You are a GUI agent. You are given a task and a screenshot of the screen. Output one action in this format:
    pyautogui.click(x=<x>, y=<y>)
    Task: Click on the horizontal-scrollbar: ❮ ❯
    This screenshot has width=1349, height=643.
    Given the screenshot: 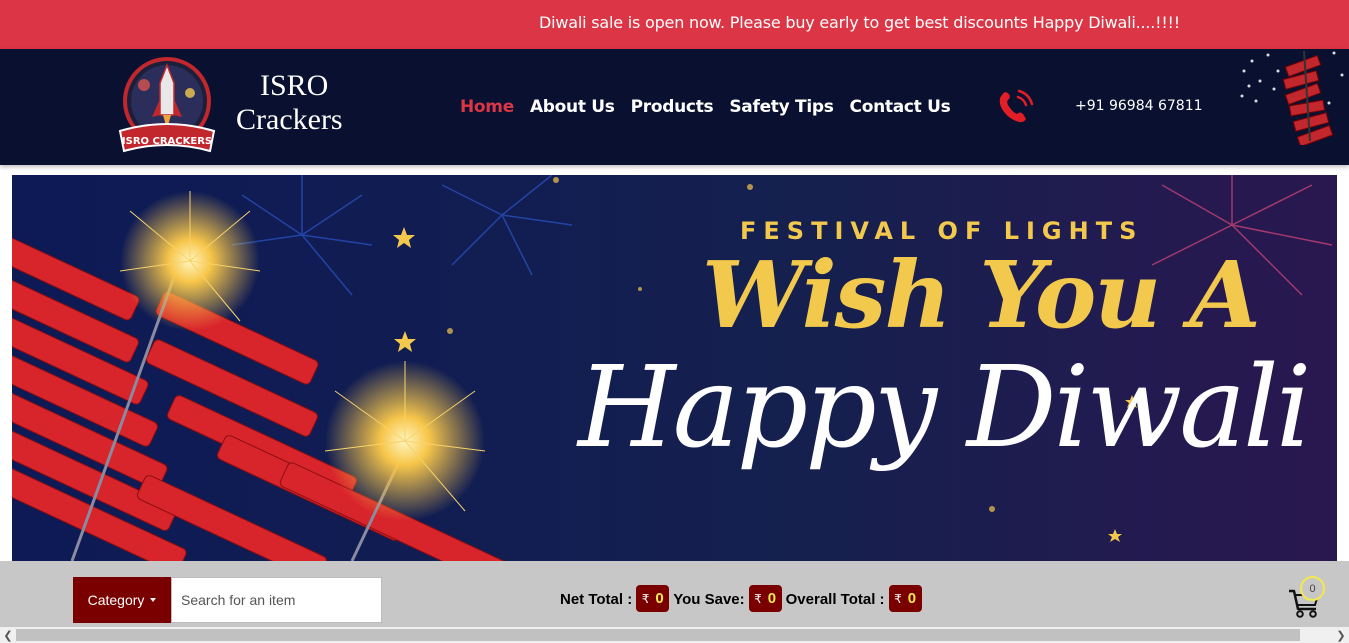 What is the action you would take?
    pyautogui.click(x=674, y=635)
    